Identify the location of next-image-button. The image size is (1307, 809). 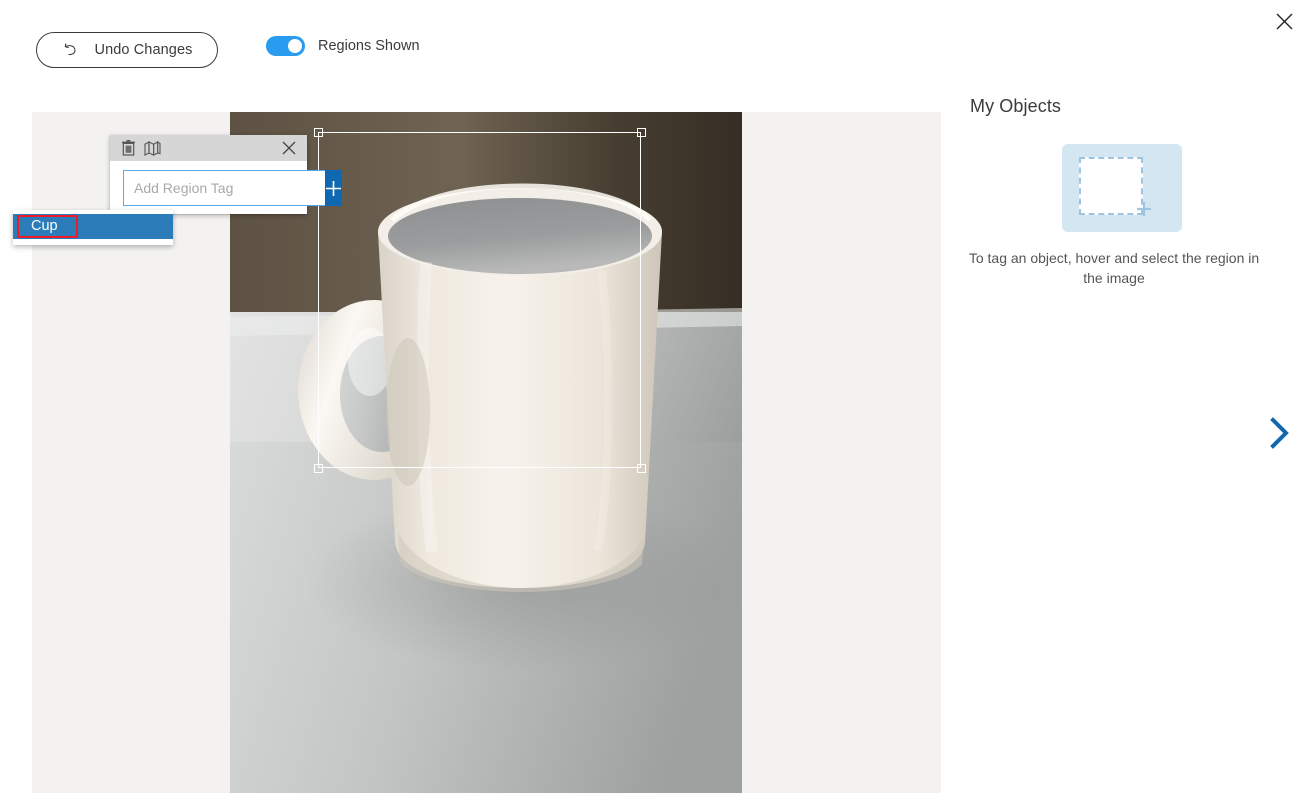
(1280, 433).